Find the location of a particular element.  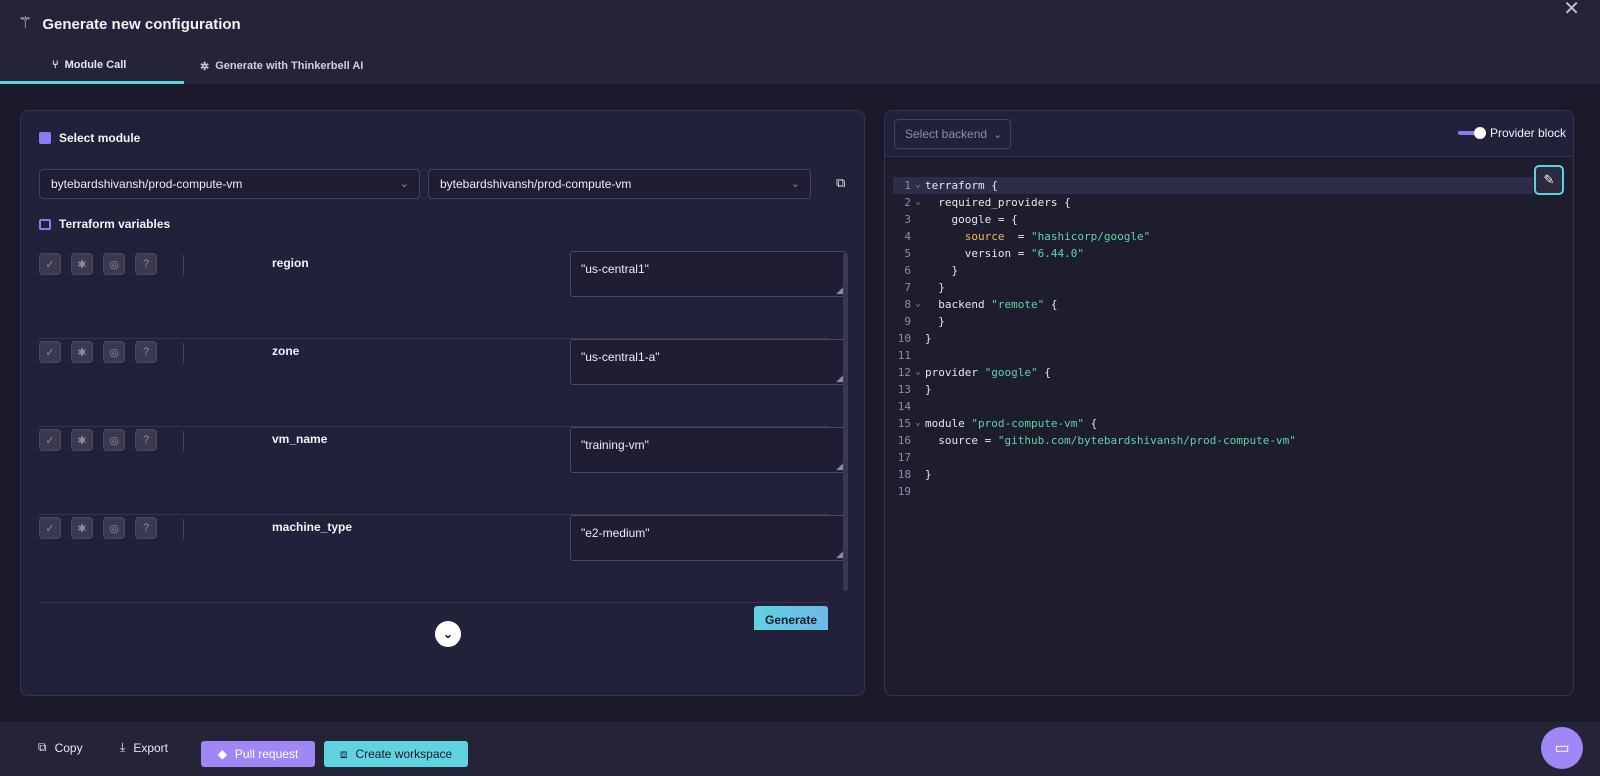

module-icon: ⑂ is located at coordinates (55, 64).